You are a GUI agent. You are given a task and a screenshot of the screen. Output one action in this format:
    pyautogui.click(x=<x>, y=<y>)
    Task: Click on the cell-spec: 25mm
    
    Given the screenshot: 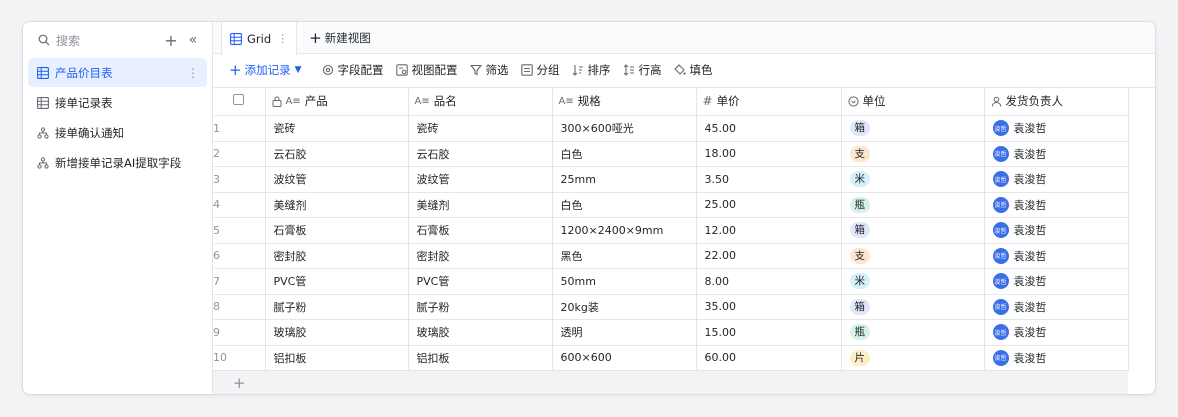 What is the action you would take?
    pyautogui.click(x=624, y=179)
    